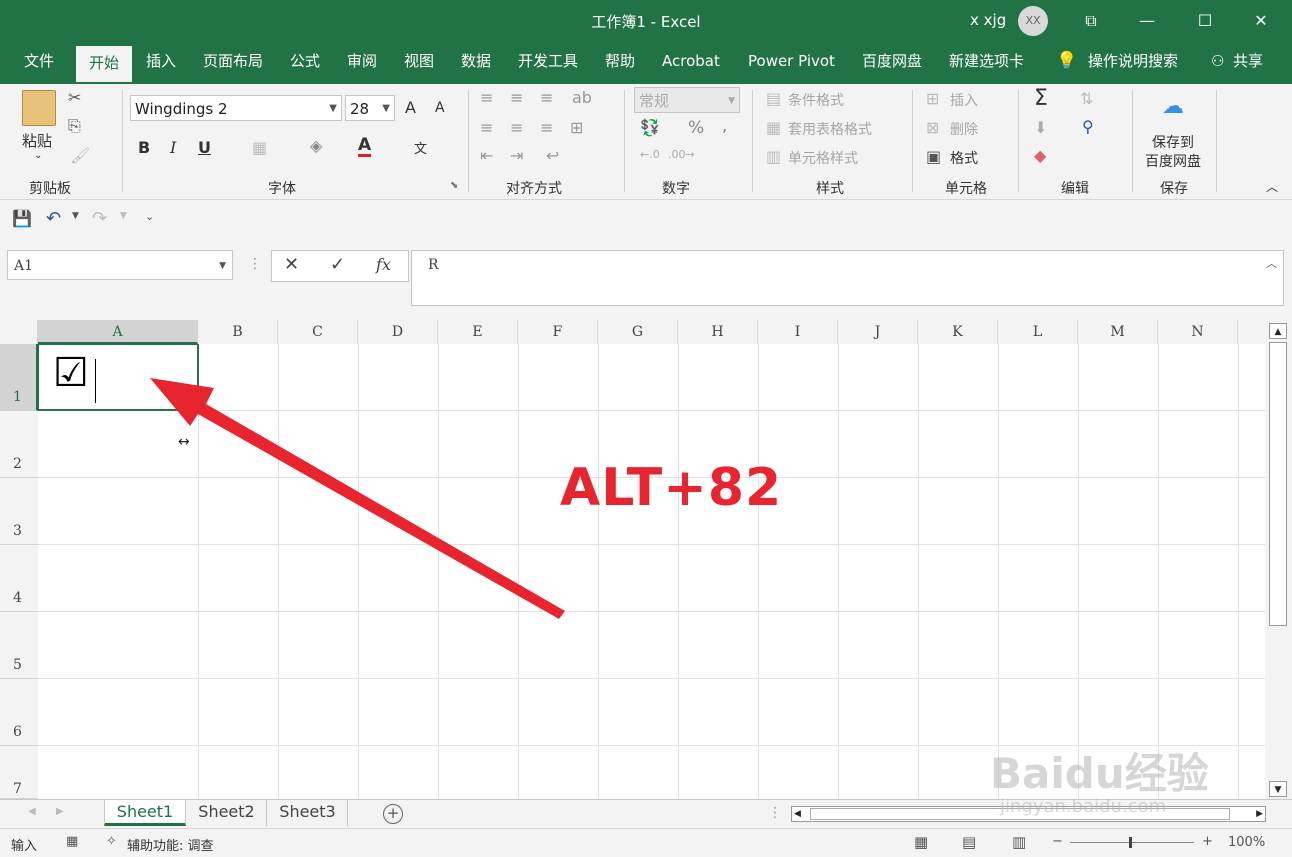 The width and height of the screenshot is (1292, 857). I want to click on row-header-2: 2, so click(19, 444).